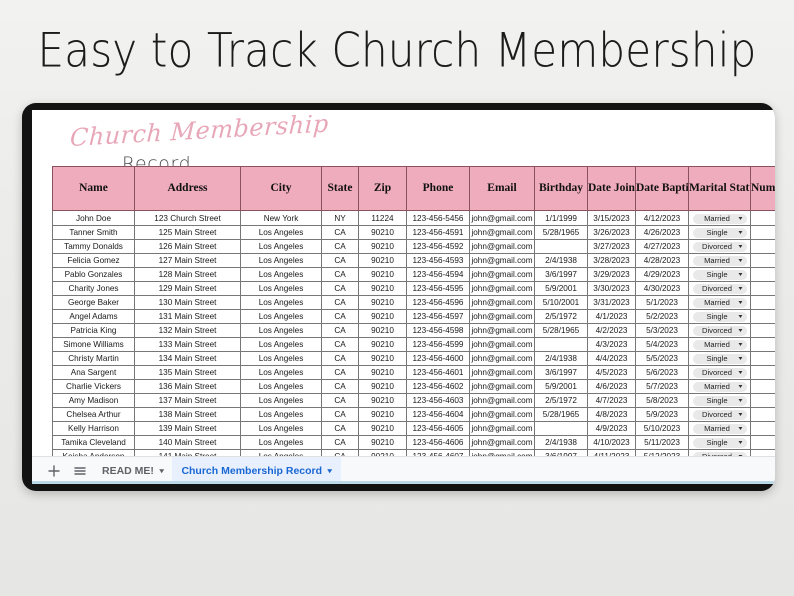 The image size is (794, 596). Describe the element at coordinates (662, 188) in the screenshot. I see `column-header-date_baptized: Date Baptized` at that location.